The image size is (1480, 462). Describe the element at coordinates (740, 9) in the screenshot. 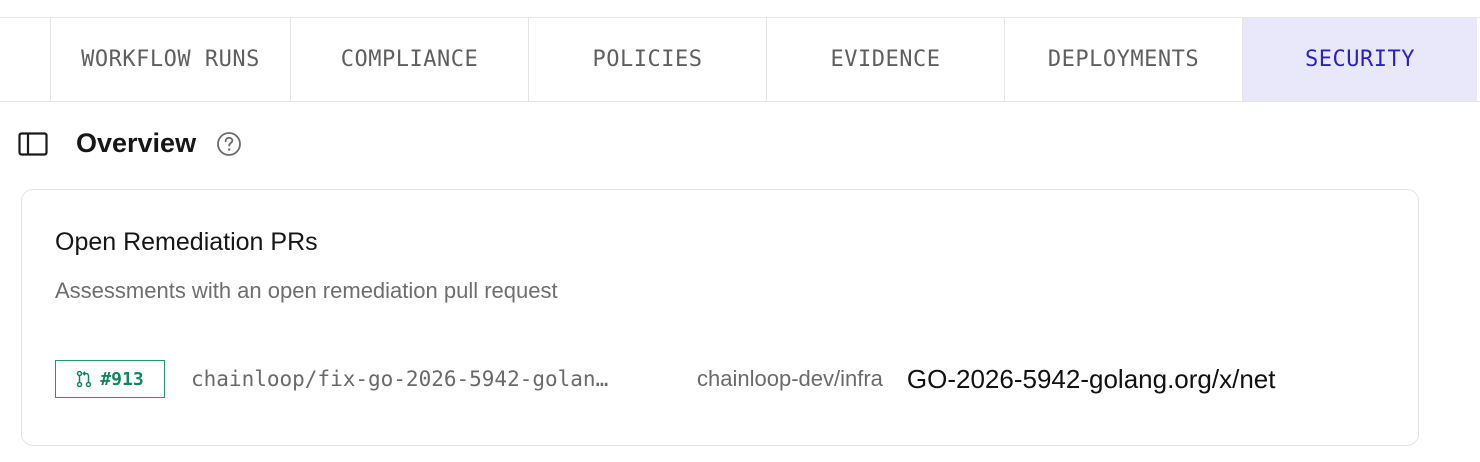

I see `top-strip` at that location.